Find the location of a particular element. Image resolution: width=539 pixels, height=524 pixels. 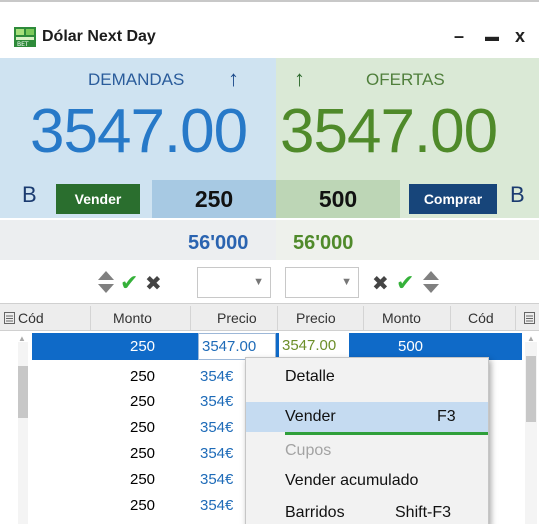

column-cod-left: Cód is located at coordinates (31, 318).